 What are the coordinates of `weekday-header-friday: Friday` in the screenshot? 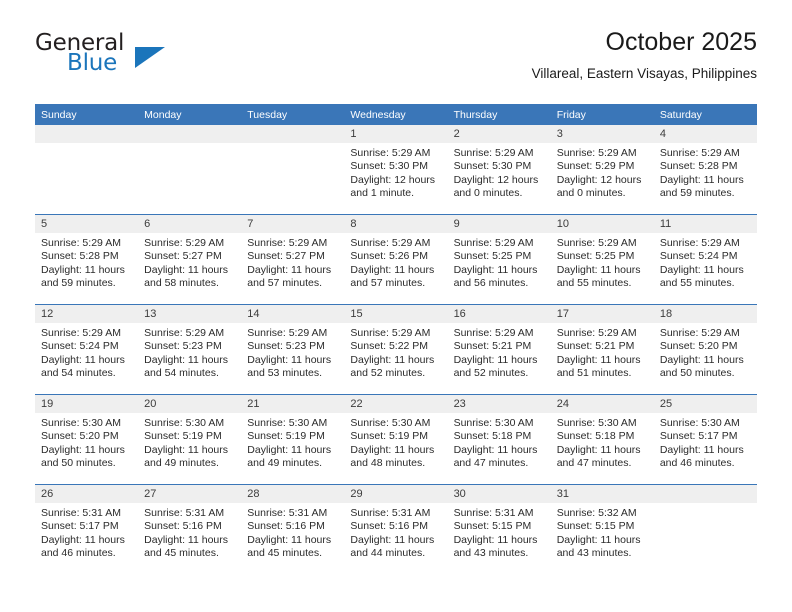 It's located at (602, 114).